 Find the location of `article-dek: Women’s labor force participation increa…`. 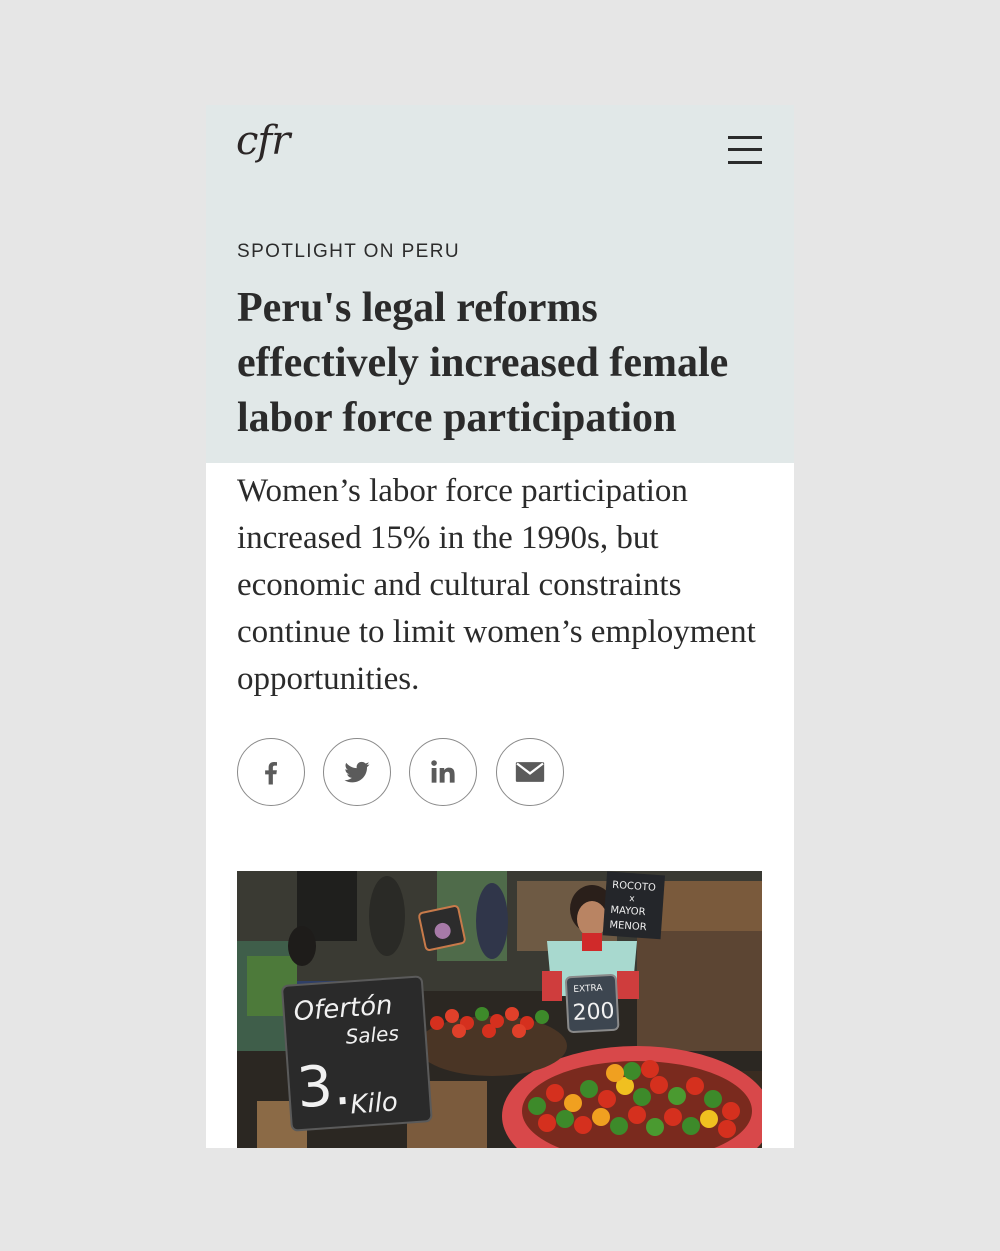

article-dek: Women’s labor force participation increa… is located at coordinates (496, 585).